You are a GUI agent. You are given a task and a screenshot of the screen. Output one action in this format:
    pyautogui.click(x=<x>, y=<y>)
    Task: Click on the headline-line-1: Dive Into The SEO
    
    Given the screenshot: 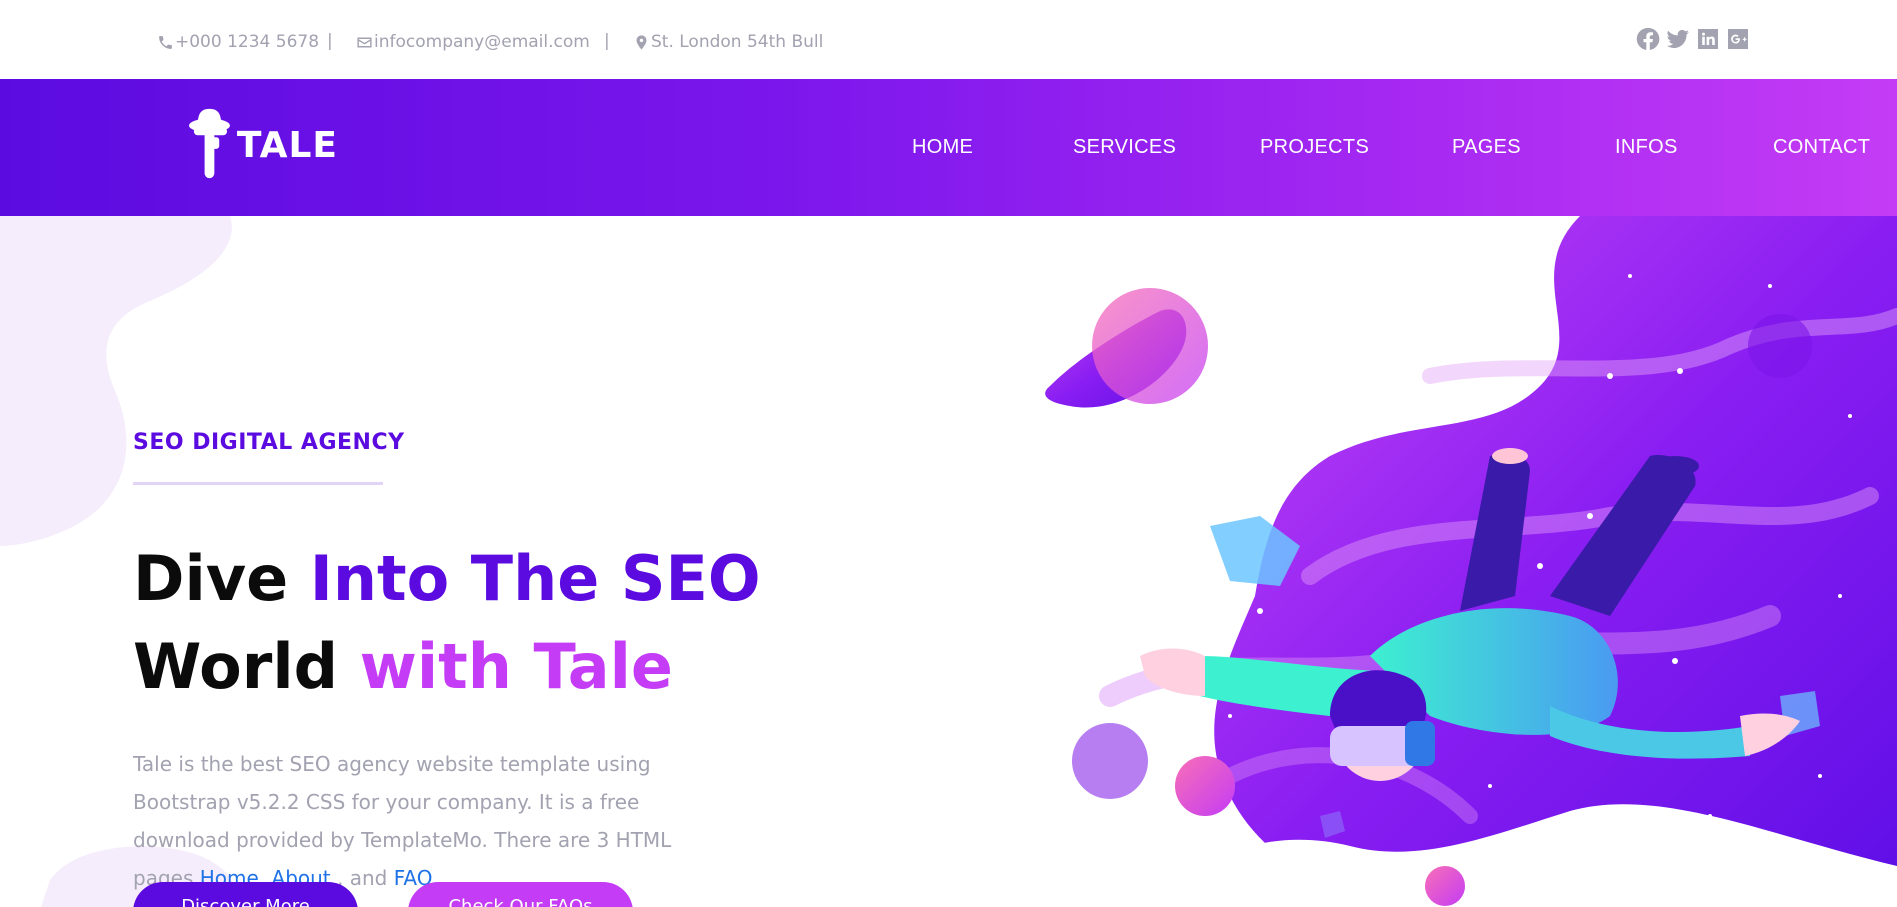 What is the action you would take?
    pyautogui.click(x=447, y=579)
    